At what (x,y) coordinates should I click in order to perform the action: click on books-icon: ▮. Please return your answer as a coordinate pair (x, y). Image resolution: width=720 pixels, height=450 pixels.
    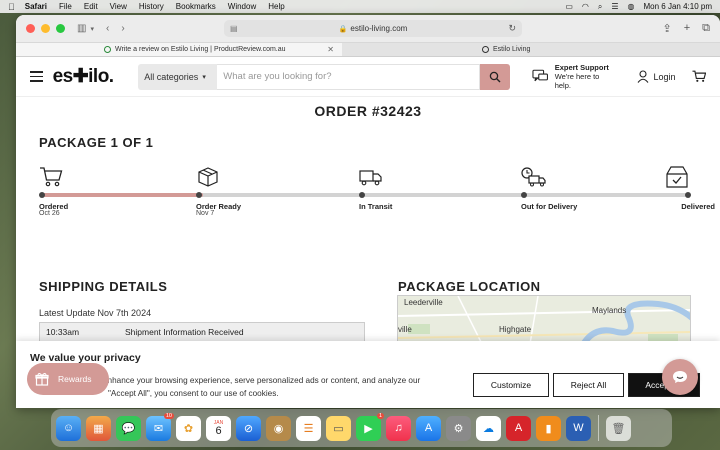
    Looking at the image, I should click on (548, 428).